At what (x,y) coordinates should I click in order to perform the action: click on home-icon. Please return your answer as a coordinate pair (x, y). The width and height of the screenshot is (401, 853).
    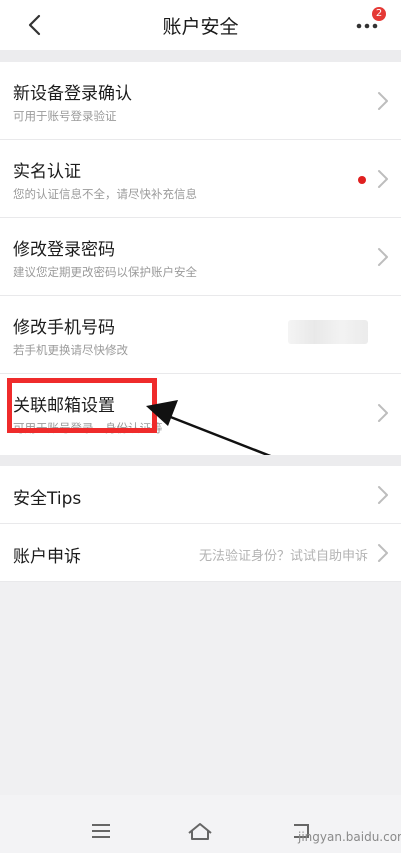
    Looking at the image, I should click on (200, 831).